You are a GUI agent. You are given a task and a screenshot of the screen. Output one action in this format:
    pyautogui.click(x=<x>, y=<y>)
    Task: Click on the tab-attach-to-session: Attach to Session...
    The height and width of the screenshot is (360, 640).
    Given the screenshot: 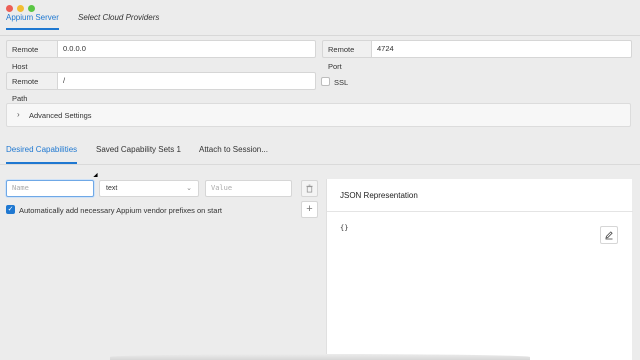 What is the action you would take?
    pyautogui.click(x=233, y=149)
    